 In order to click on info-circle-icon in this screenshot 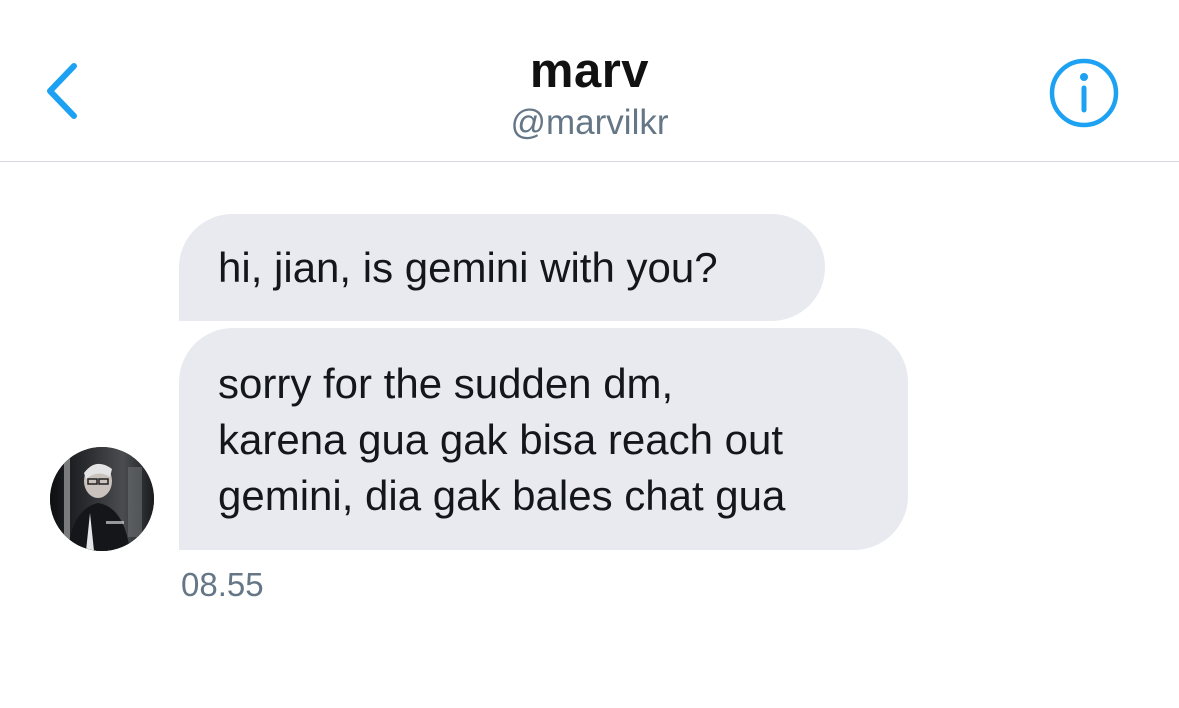, I will do `click(1084, 93)`.